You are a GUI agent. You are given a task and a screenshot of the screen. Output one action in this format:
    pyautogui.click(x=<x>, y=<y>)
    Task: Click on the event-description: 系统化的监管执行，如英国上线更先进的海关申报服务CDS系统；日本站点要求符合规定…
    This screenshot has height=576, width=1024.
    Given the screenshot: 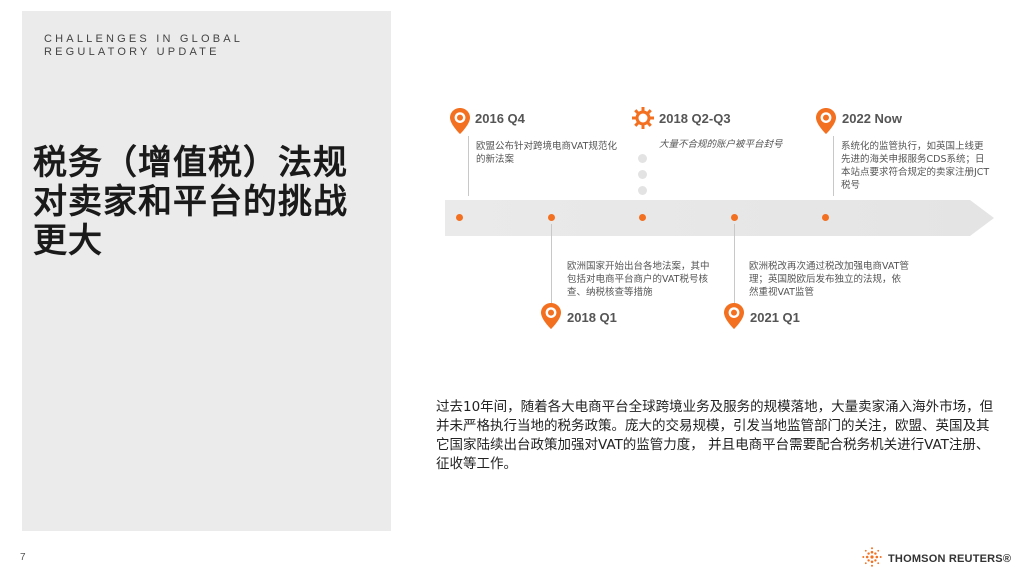 What is the action you would take?
    pyautogui.click(x=915, y=166)
    